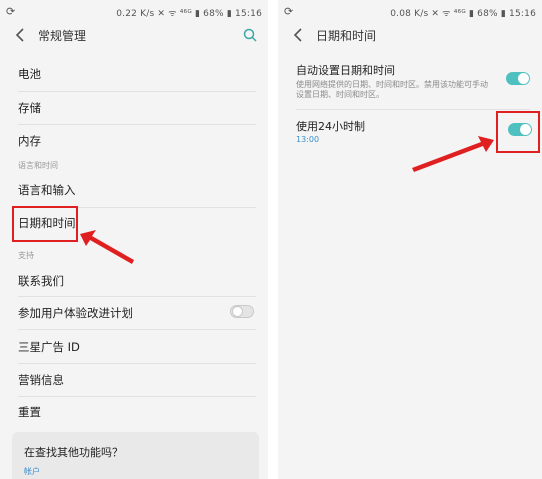  Describe the element at coordinates (134, 346) in the screenshot. I see `menu-item-ad-id: 三星广告 ID` at that location.